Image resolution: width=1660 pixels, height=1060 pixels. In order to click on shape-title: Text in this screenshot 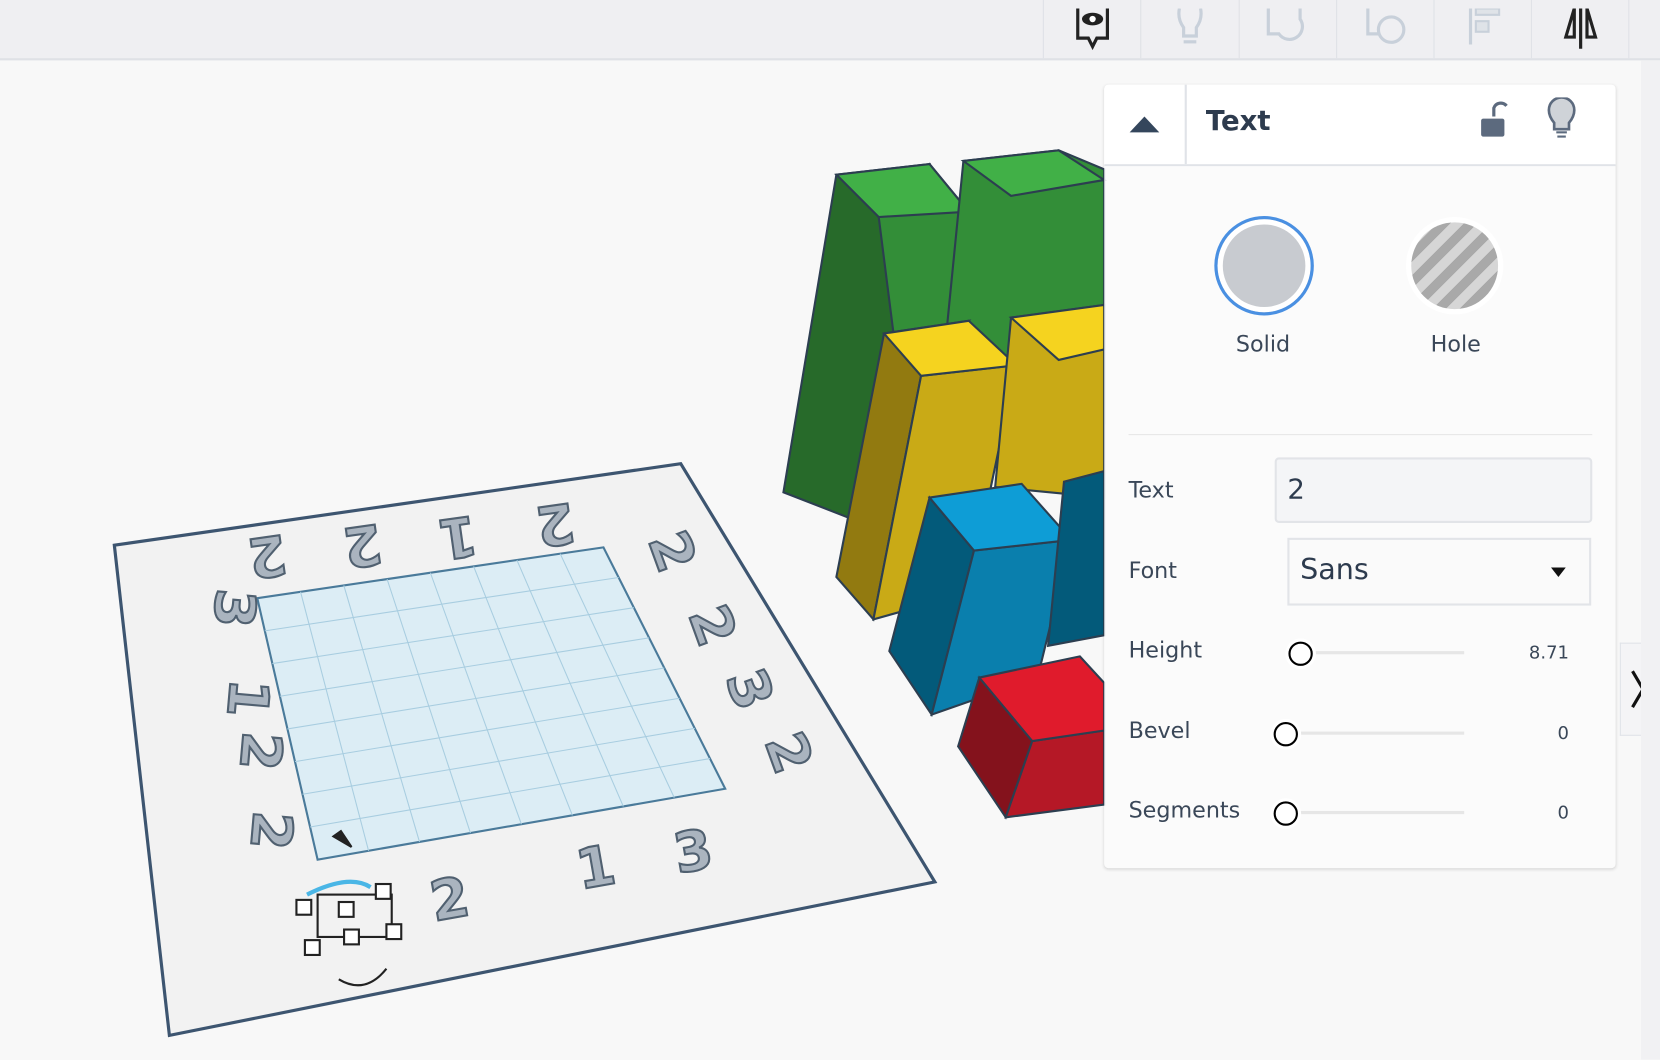, I will do `click(1238, 121)`.